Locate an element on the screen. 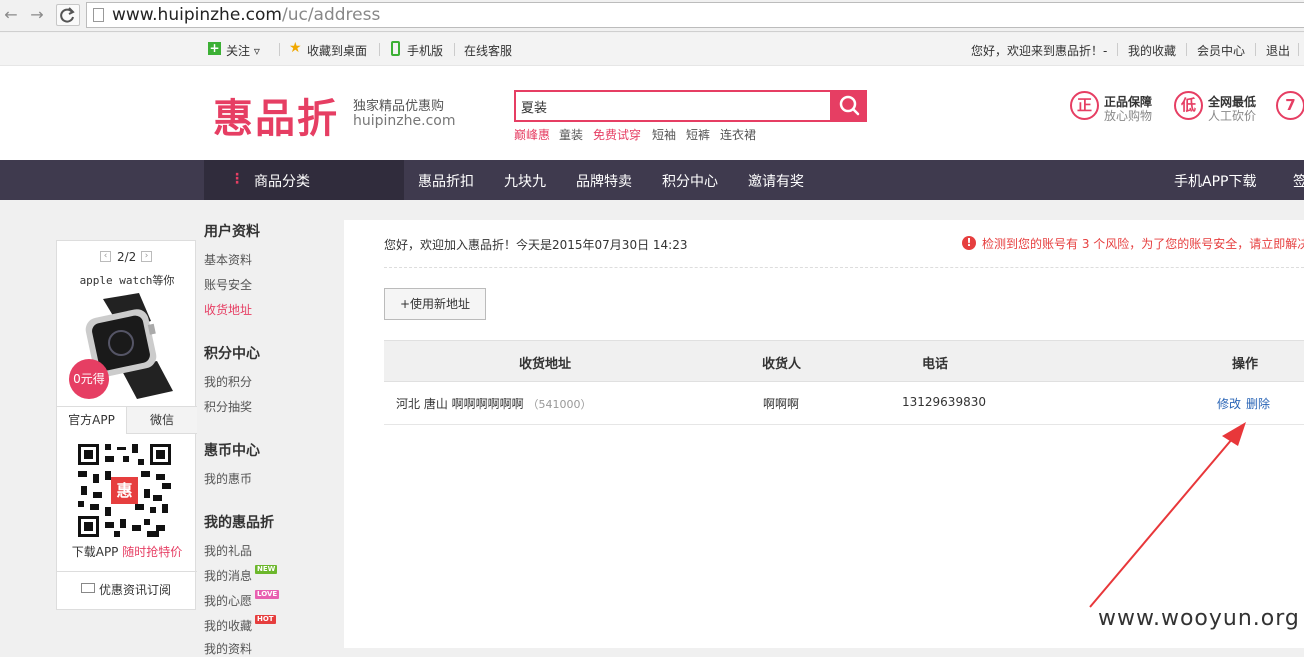  member-center-link: 会员中心 is located at coordinates (1221, 50).